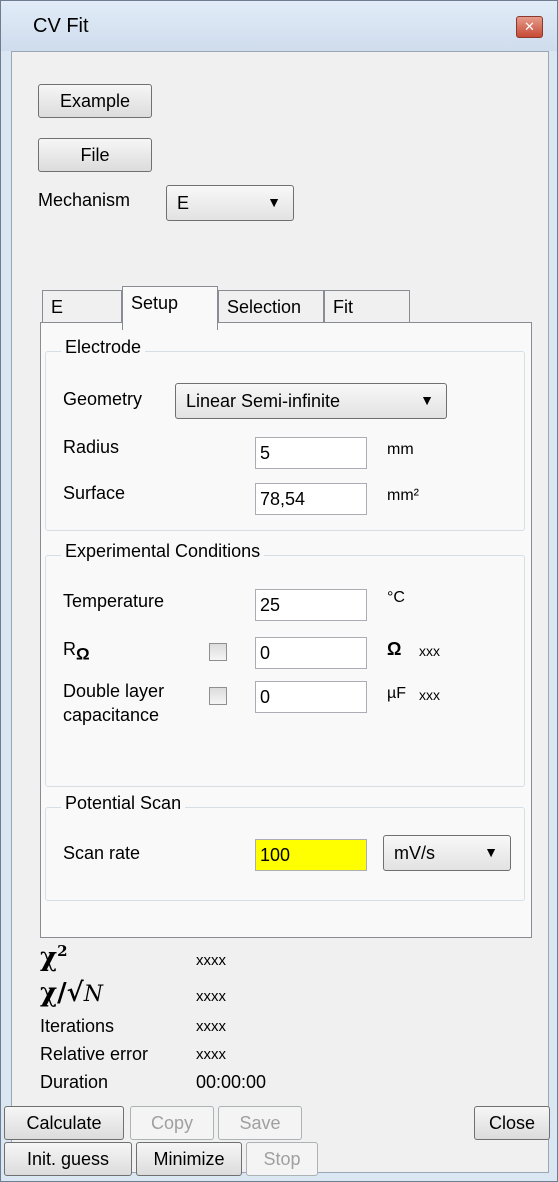 This screenshot has width=558, height=1182. I want to click on electrode-group-title: Electrode, so click(103, 347).